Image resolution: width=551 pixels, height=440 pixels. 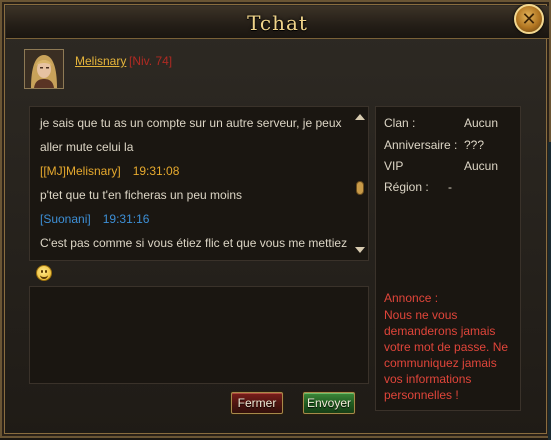 I want to click on window-title: Tchat, so click(x=277, y=23).